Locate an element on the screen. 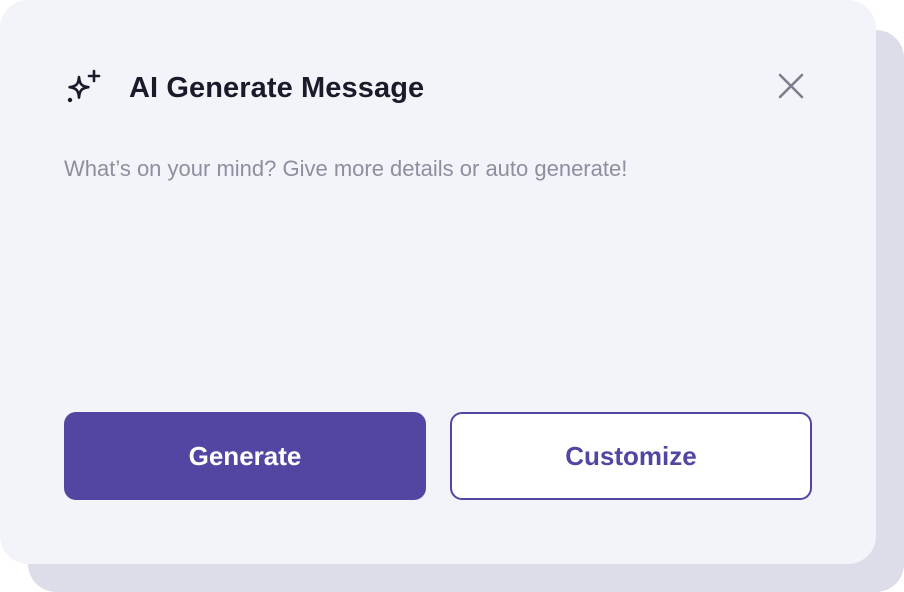 The height and width of the screenshot is (592, 904). sparkle-icon is located at coordinates (84, 88).